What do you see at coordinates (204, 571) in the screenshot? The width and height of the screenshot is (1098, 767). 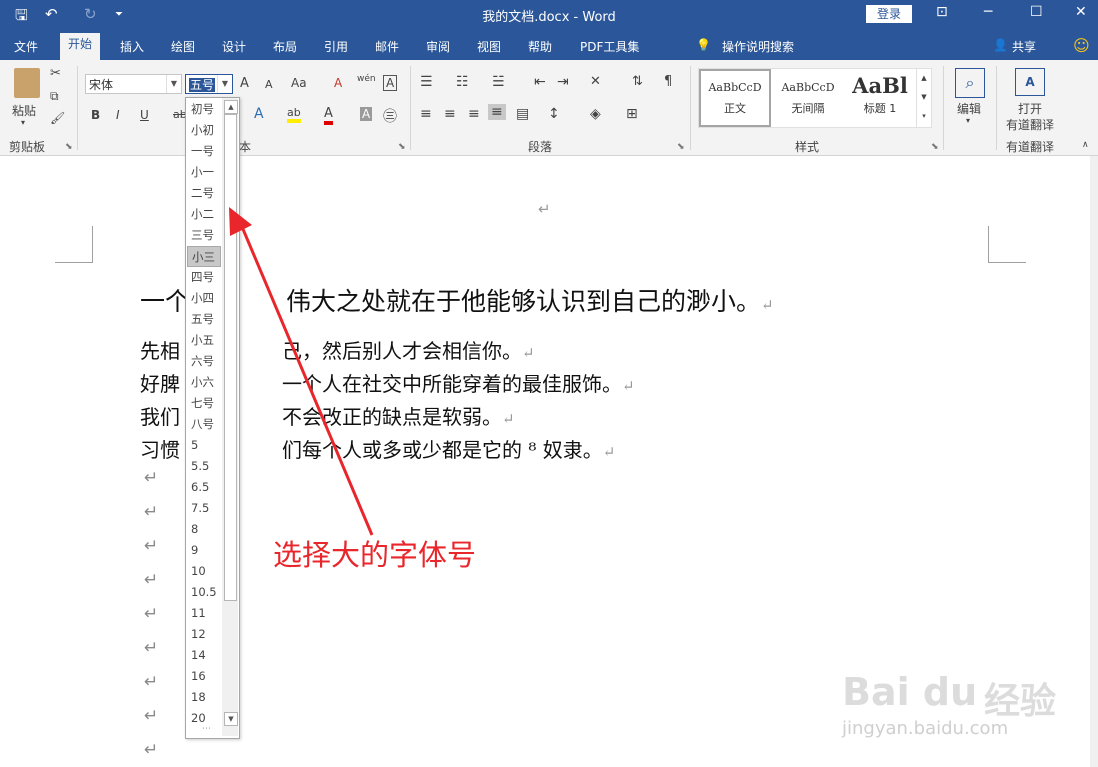 I see `font-size-option: 10` at bounding box center [204, 571].